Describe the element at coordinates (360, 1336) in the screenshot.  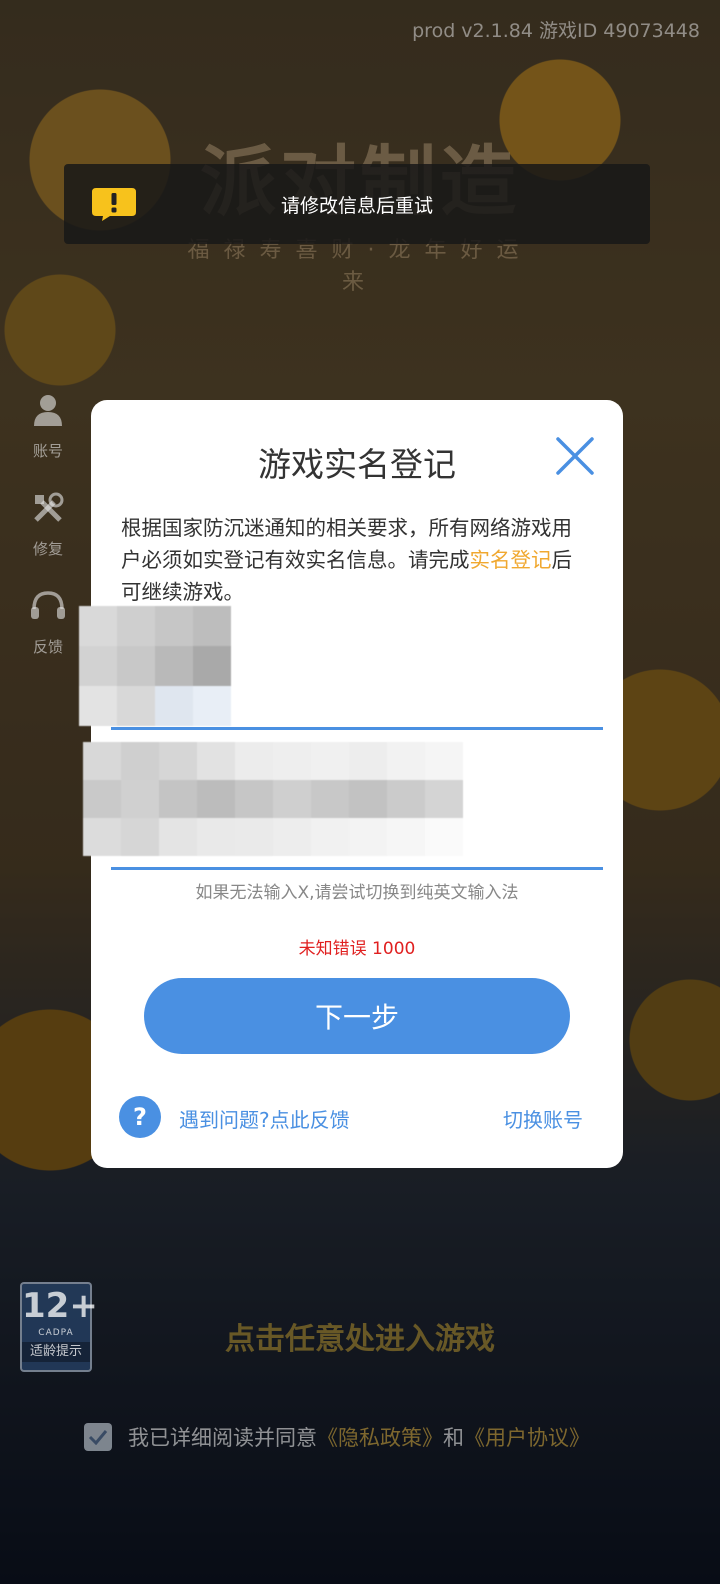
I see `enter-game-prompt: 点击任意处进入游戏` at that location.